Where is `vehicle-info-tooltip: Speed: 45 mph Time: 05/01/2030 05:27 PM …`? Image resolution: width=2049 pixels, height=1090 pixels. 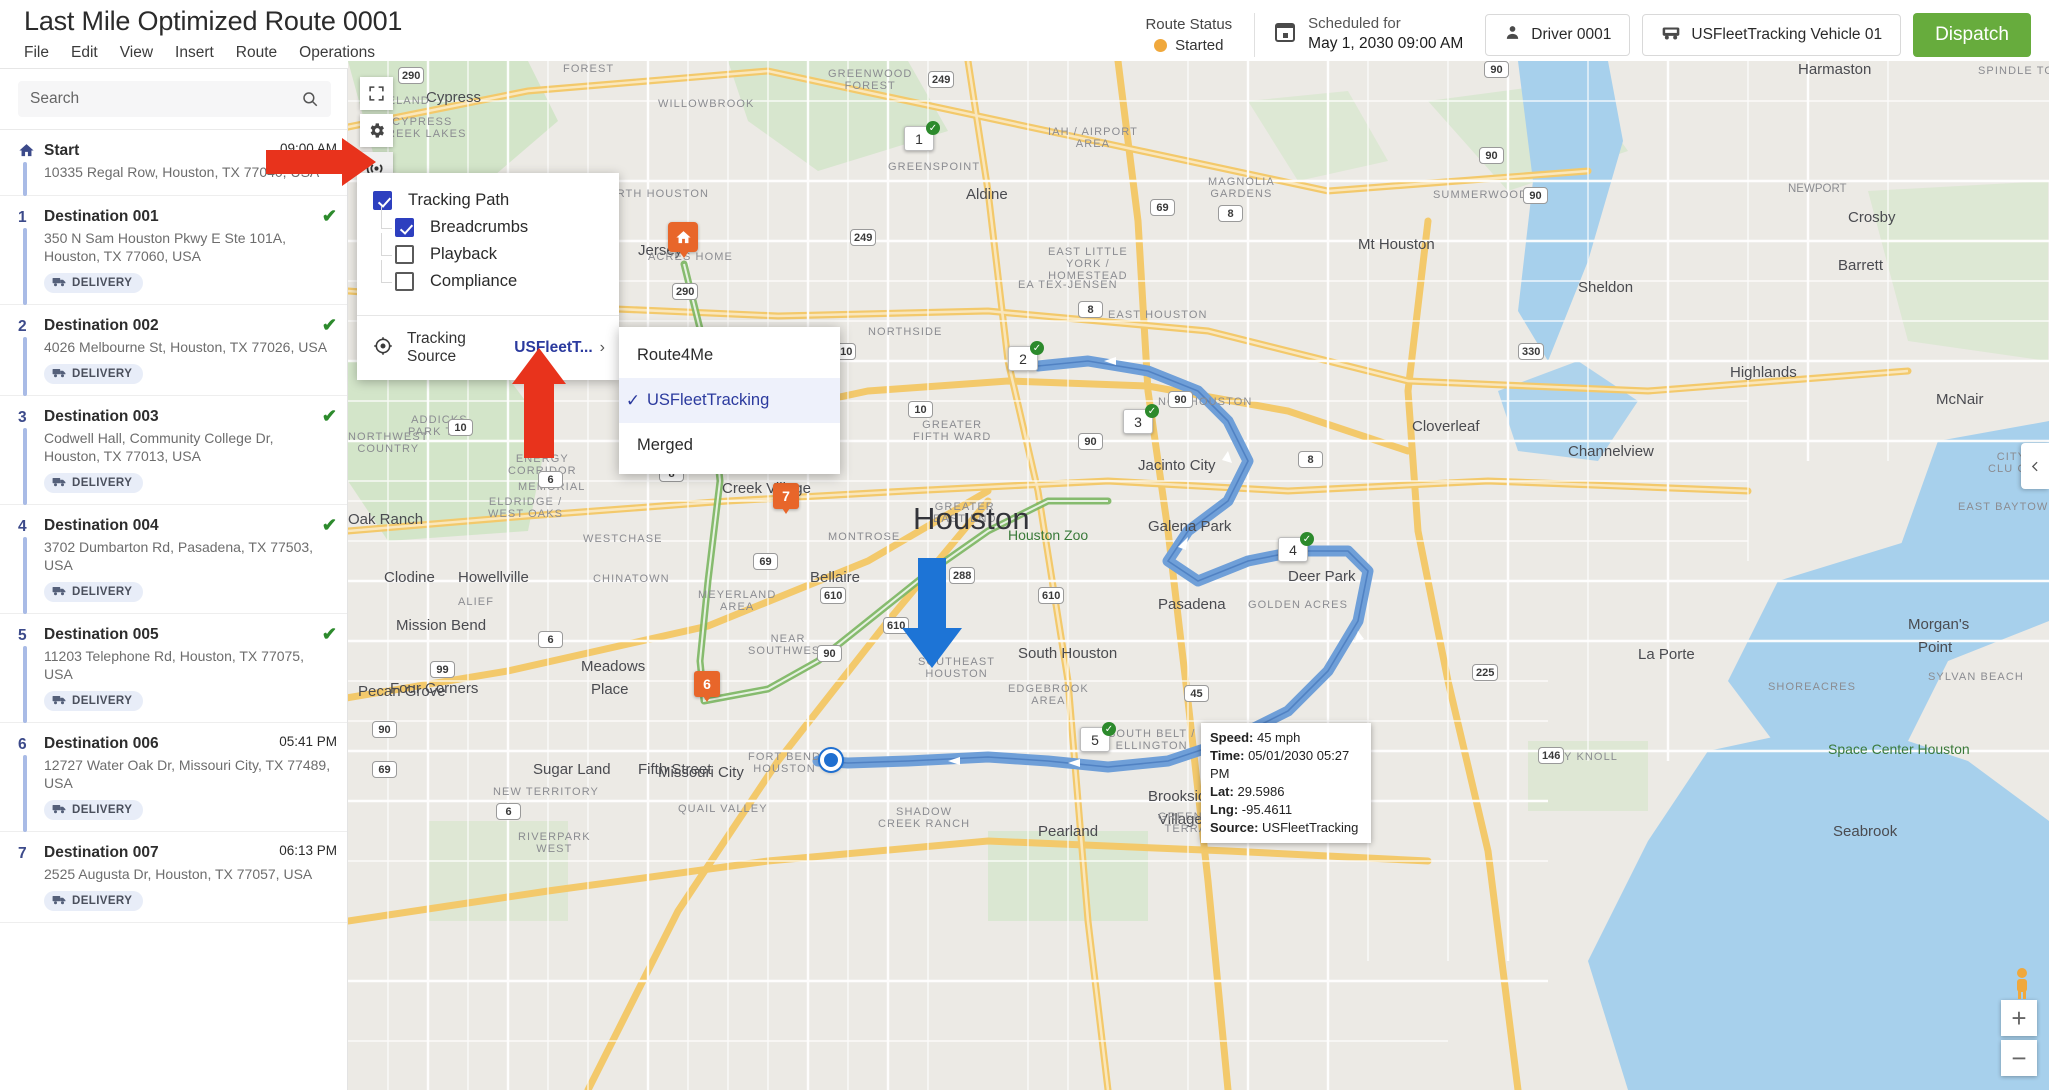 vehicle-info-tooltip: Speed: 45 mph Time: 05/01/2030 05:27 PM … is located at coordinates (1286, 783).